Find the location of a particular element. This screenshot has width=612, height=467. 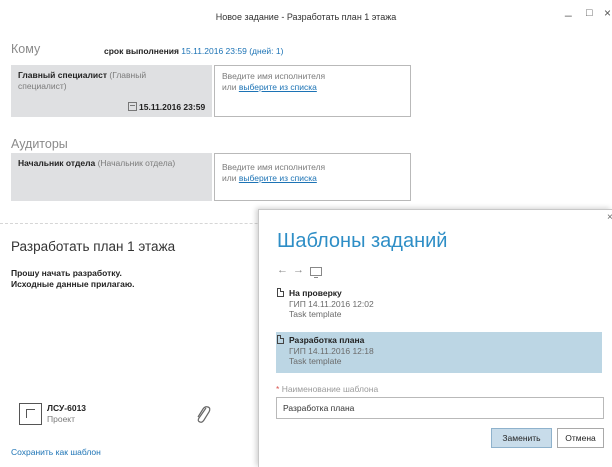

forward-arrow-icon: → is located at coordinates (298, 270).